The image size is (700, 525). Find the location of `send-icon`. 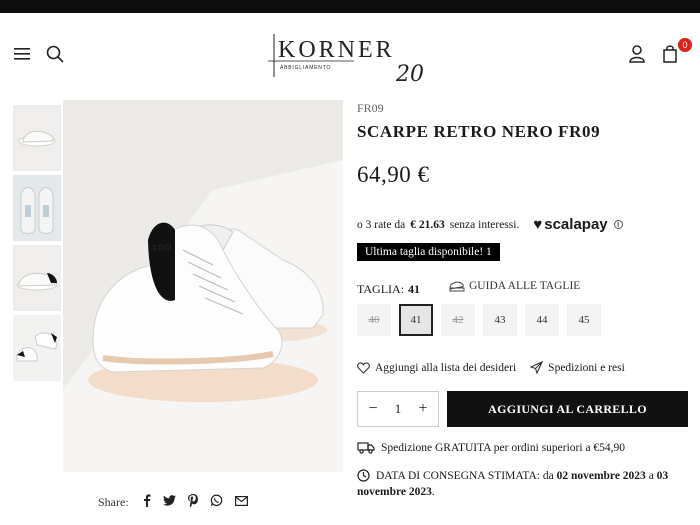

send-icon is located at coordinates (537, 367).